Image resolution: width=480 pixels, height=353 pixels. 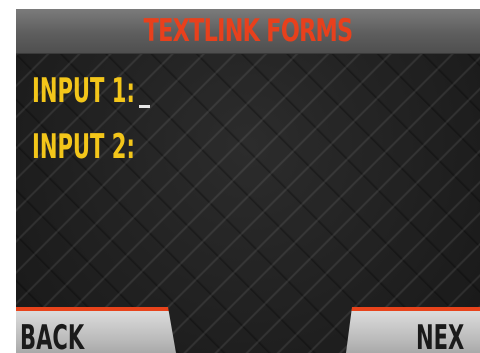 I want to click on title-bar: TEXTLINK FORMS, so click(x=248, y=31).